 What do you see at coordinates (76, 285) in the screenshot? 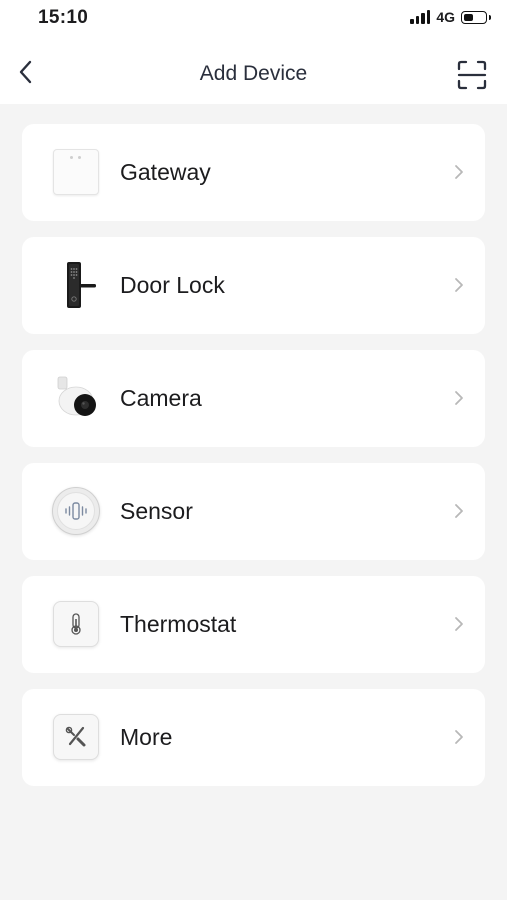
I see `door-lock-icon` at bounding box center [76, 285].